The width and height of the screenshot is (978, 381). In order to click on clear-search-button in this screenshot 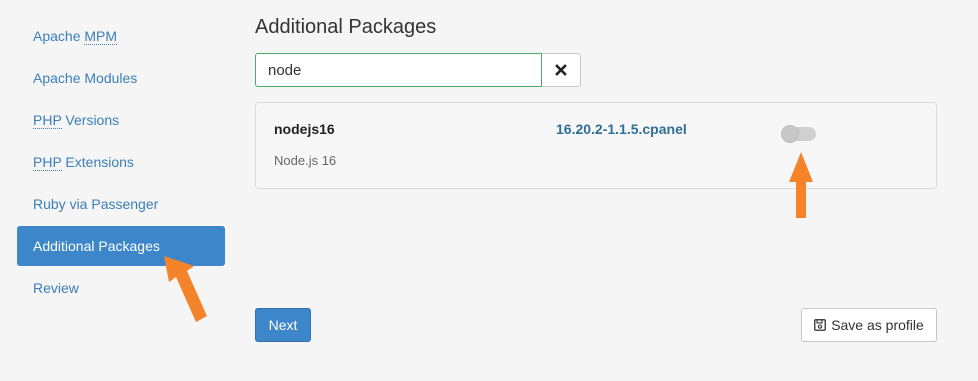, I will do `click(561, 70)`.